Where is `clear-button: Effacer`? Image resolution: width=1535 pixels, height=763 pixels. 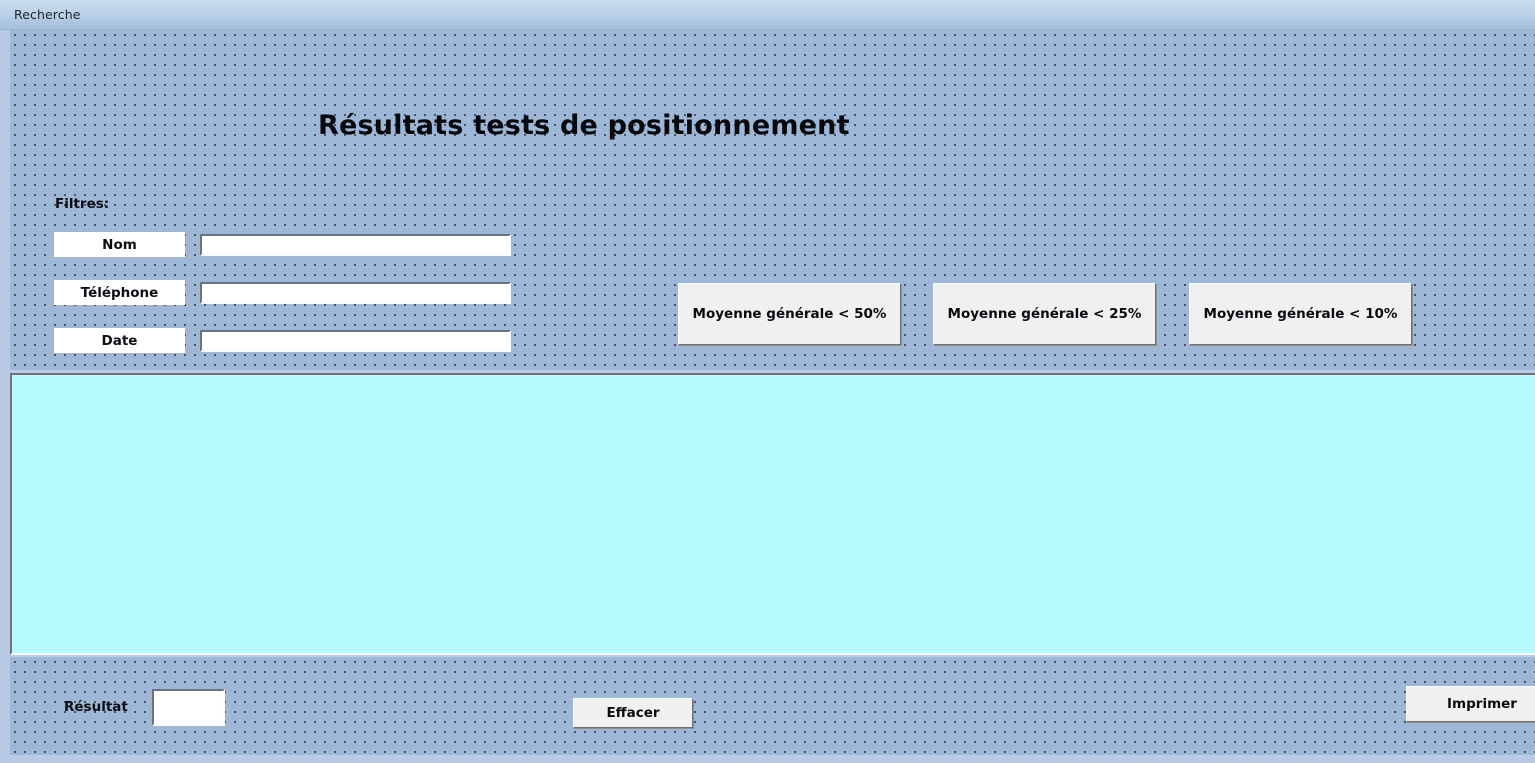
clear-button: Effacer is located at coordinates (633, 713).